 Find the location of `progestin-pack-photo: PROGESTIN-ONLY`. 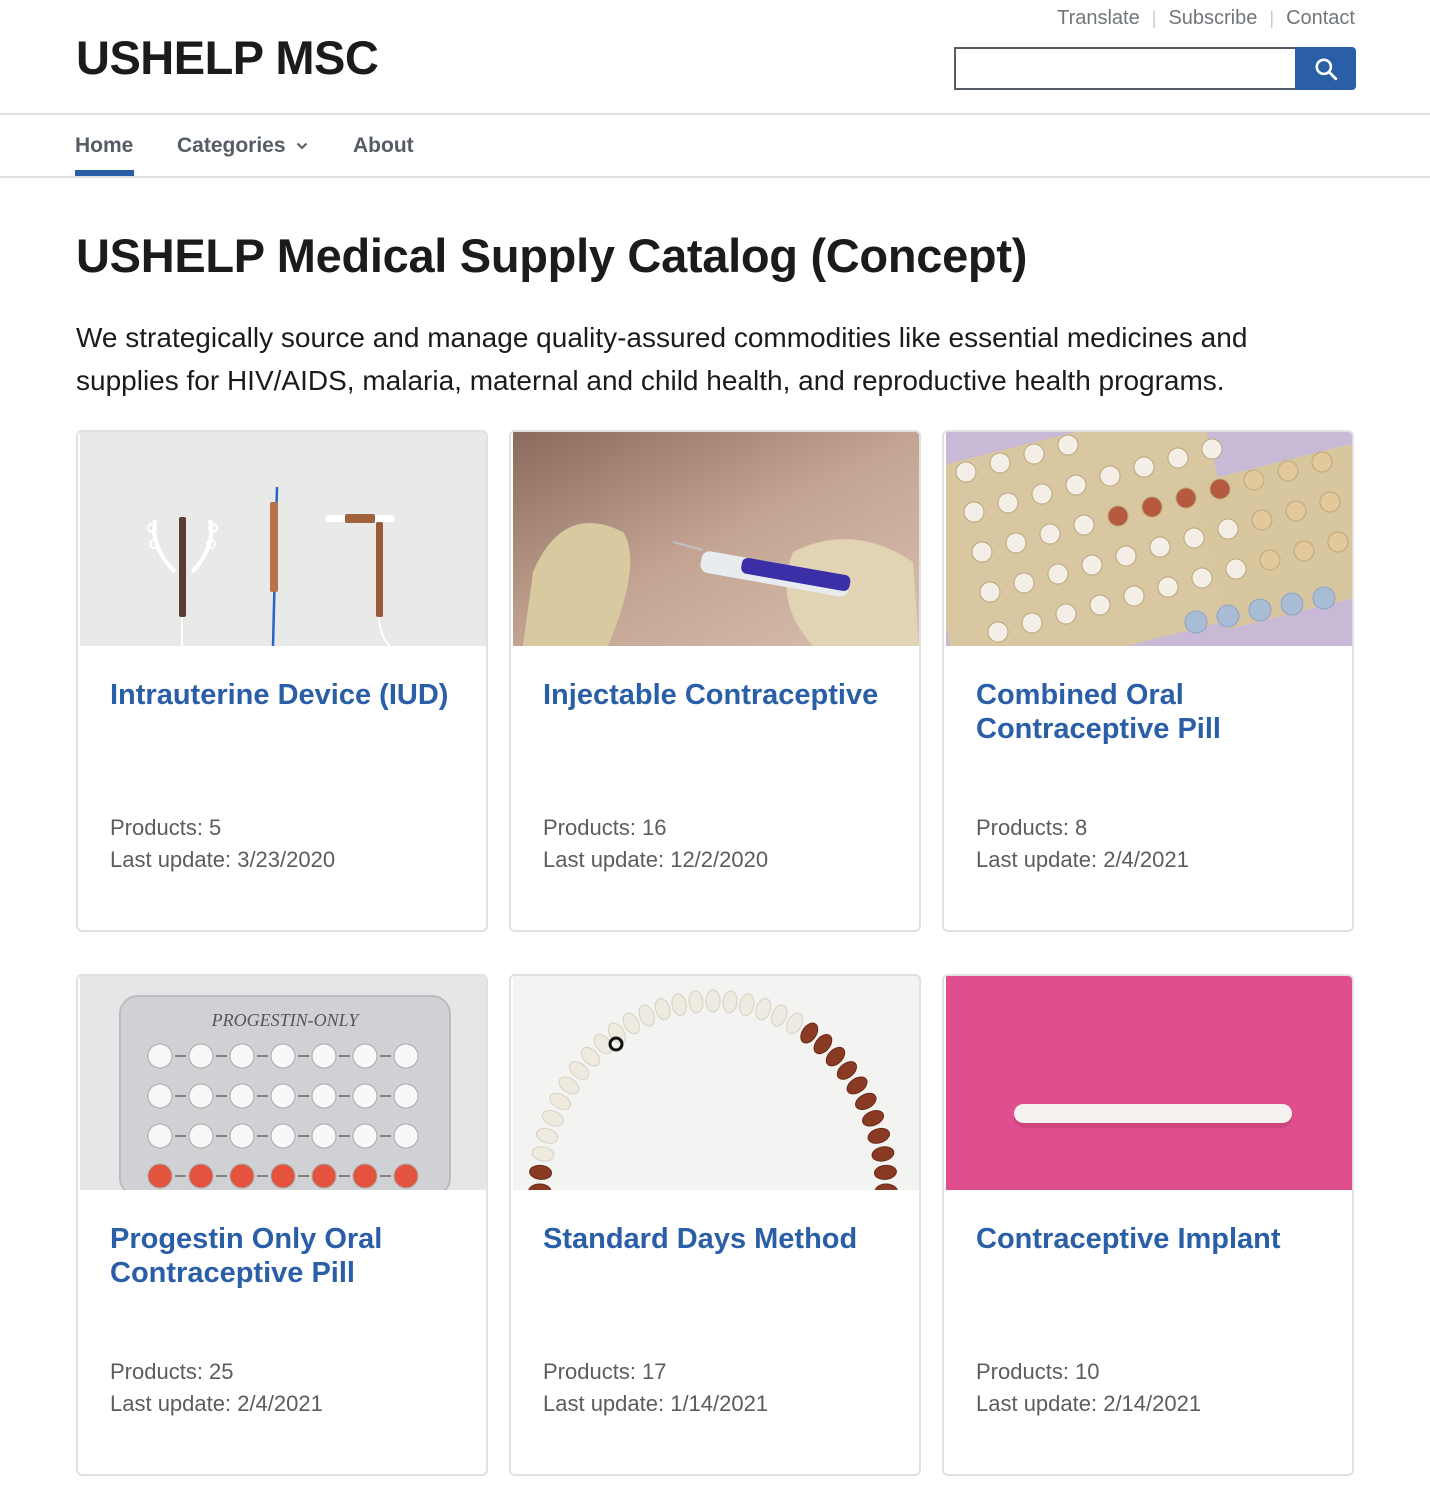

progestin-pack-photo: PROGESTIN-ONLY is located at coordinates (283, 1083).